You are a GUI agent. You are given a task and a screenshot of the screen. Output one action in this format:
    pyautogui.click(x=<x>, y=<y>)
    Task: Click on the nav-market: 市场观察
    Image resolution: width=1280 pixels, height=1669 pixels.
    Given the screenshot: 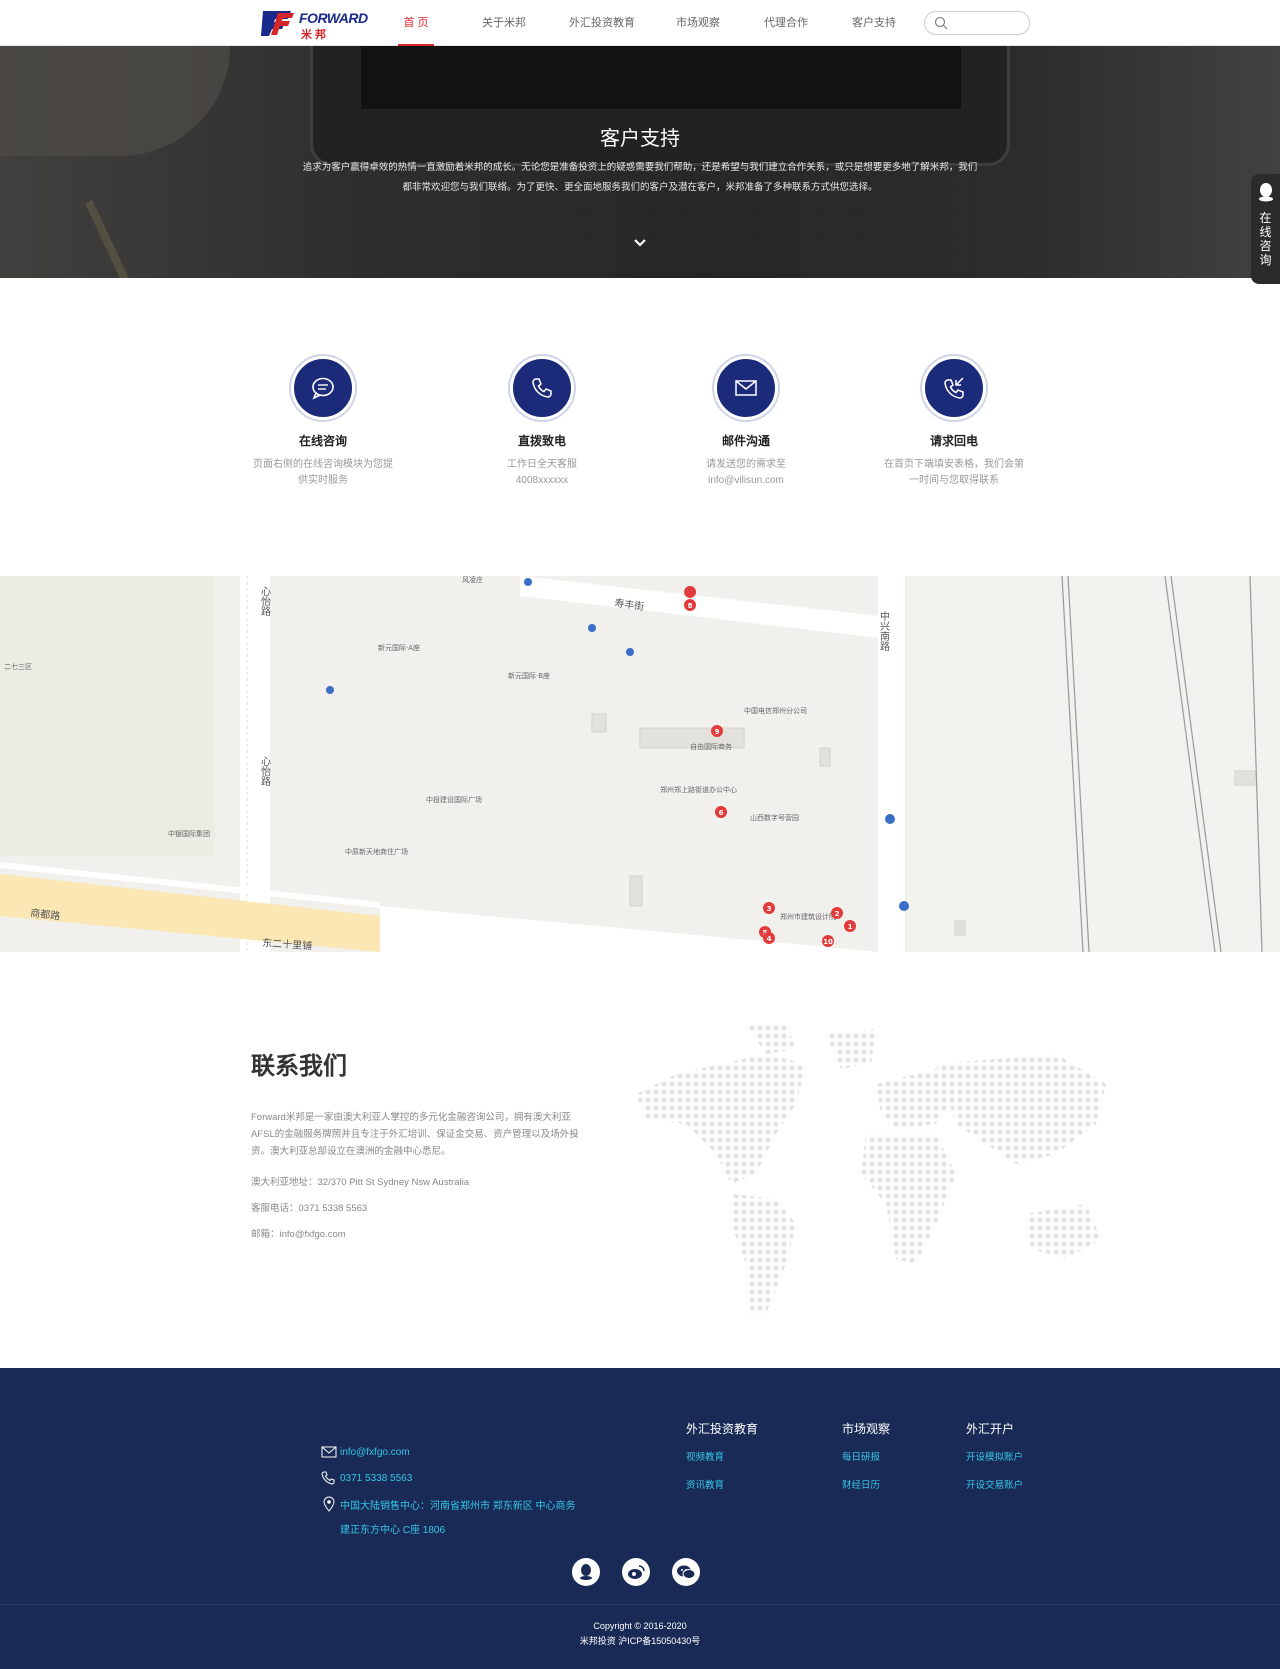 What is the action you would take?
    pyautogui.click(x=698, y=23)
    